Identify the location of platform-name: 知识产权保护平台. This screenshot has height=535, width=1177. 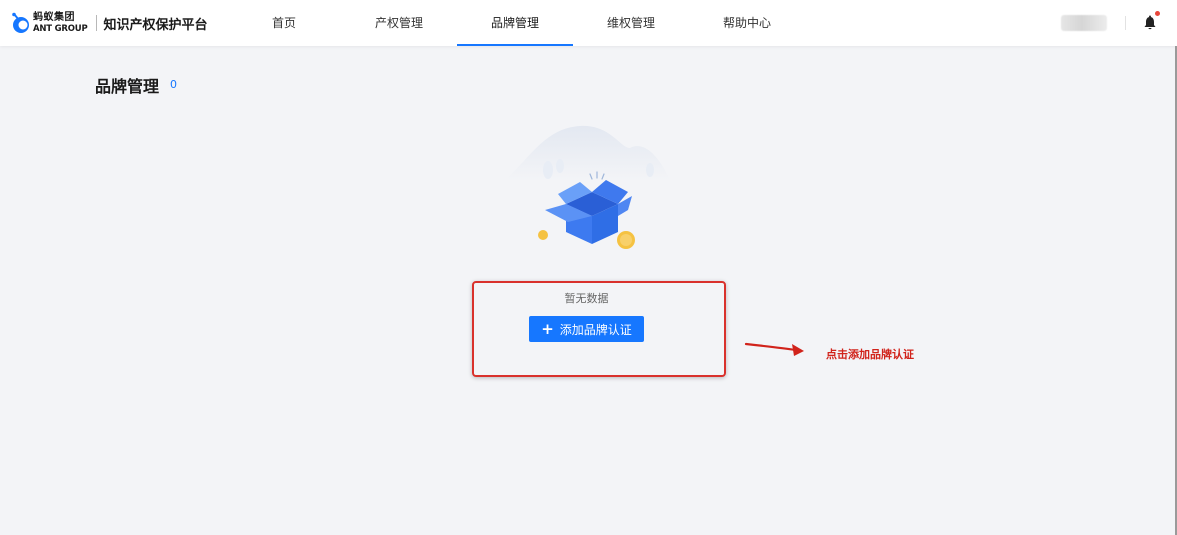
(155, 25).